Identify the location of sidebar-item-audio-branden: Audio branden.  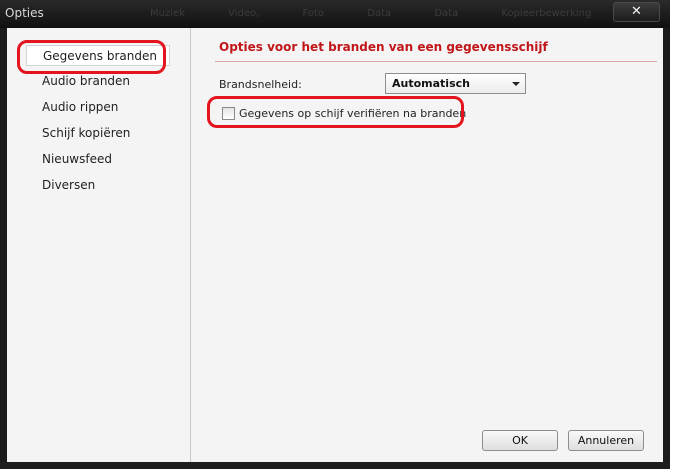
(86, 81).